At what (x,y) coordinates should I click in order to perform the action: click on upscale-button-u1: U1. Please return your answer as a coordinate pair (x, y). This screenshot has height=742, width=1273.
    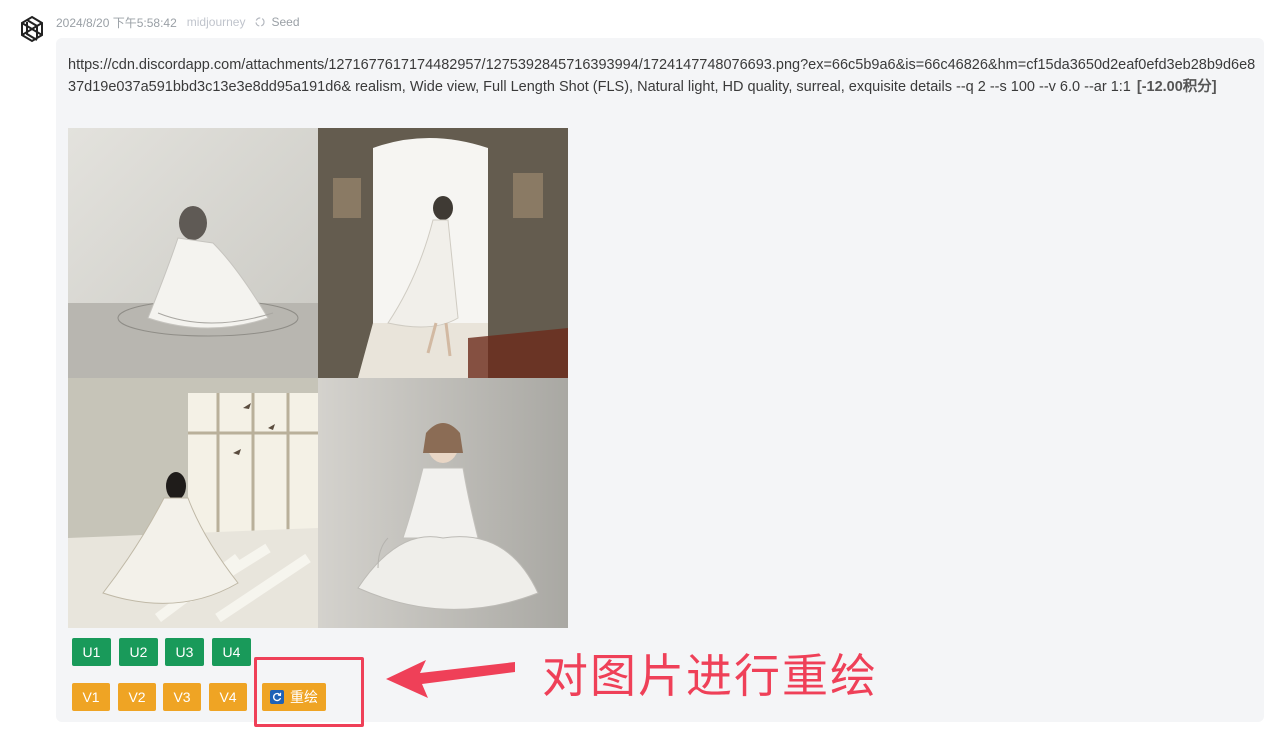
    Looking at the image, I should click on (91, 652).